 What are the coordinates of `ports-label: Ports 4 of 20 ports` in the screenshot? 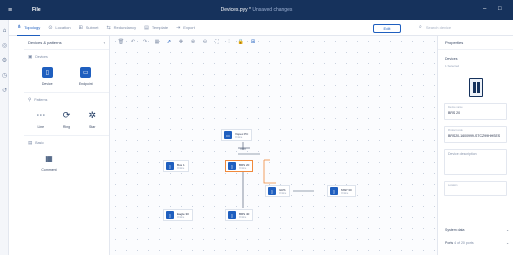 It's located at (459, 243).